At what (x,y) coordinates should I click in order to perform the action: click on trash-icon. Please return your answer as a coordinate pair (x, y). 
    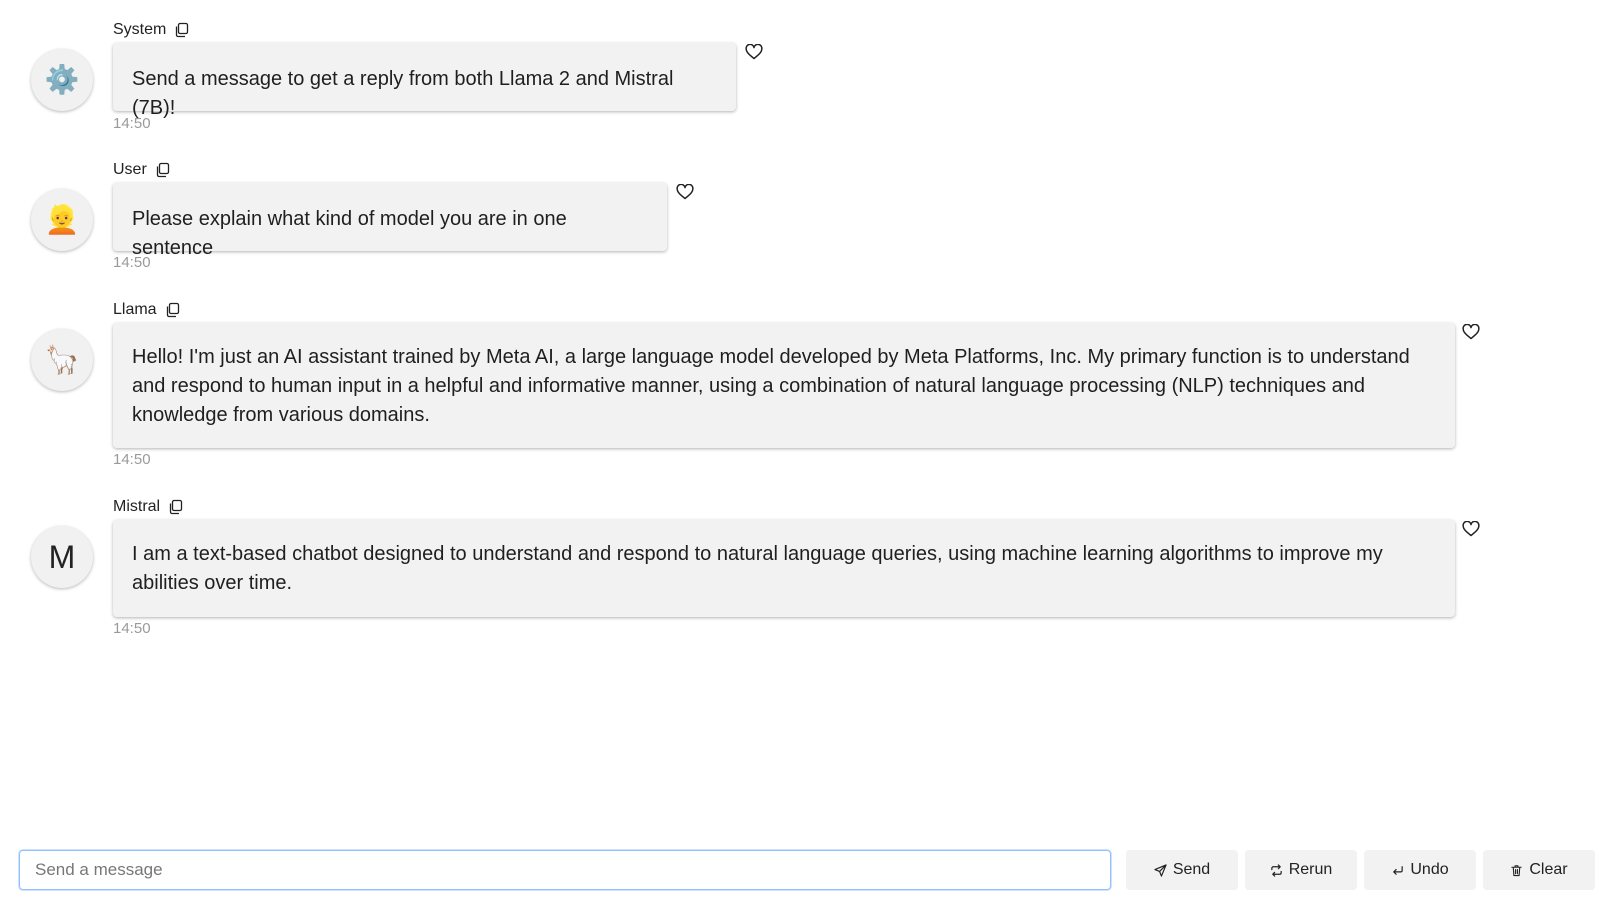
    Looking at the image, I should click on (1517, 870).